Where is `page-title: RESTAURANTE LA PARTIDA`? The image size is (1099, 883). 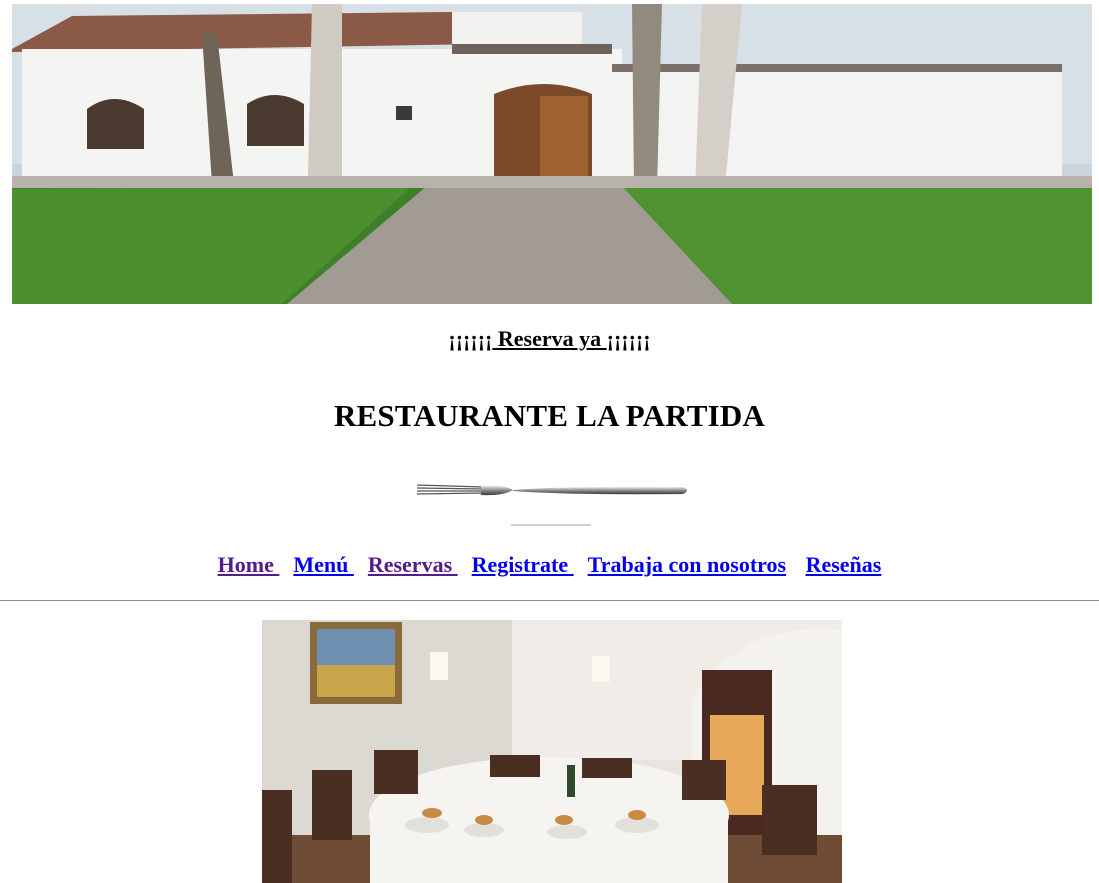 page-title: RESTAURANTE LA PARTIDA is located at coordinates (549, 415).